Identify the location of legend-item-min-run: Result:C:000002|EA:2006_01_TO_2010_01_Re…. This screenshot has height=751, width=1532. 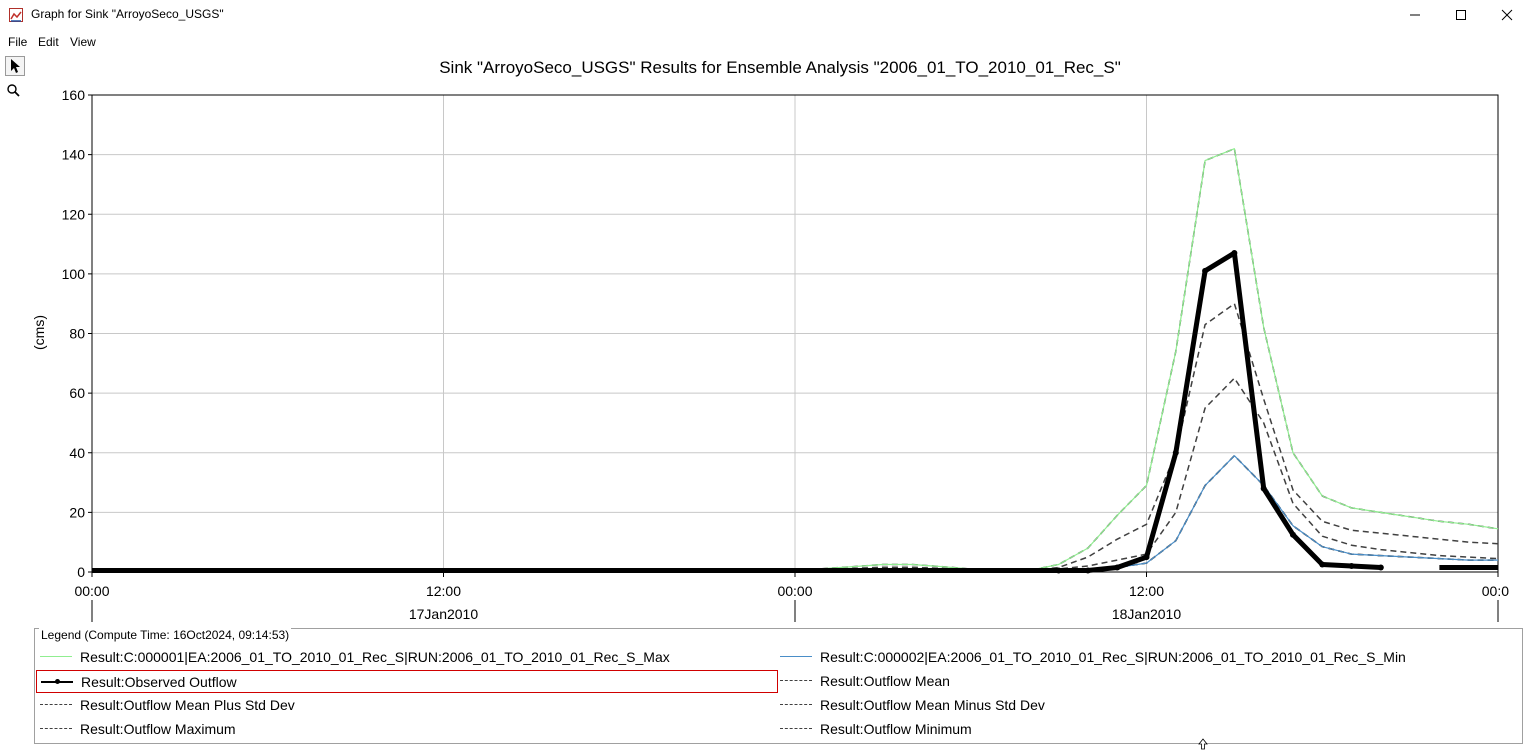
(1147, 657).